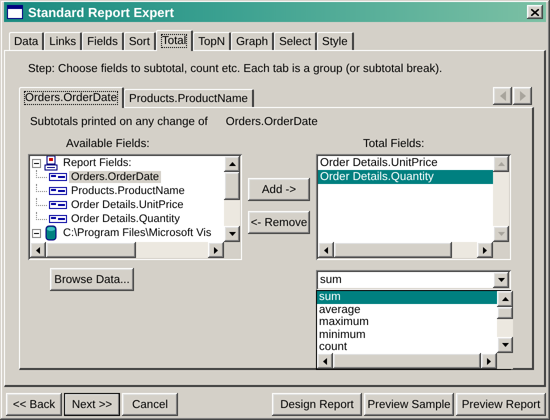 Image resolution: width=550 pixels, height=420 pixels. I want to click on tree-item: Report Fields:, so click(127, 163).